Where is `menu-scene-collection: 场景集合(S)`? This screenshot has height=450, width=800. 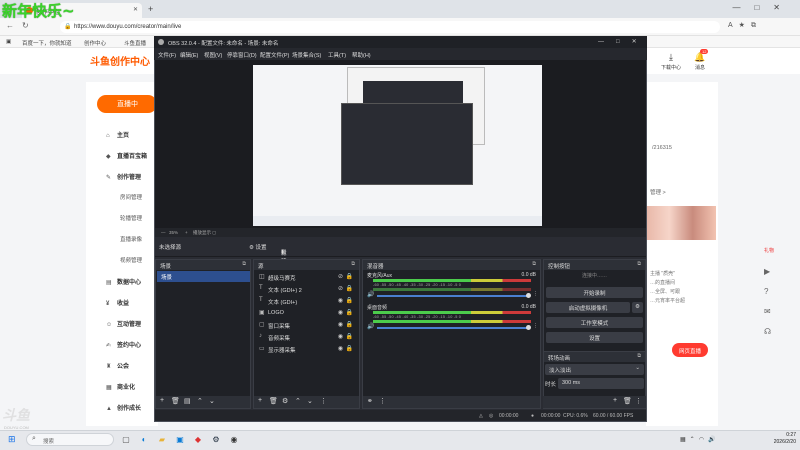
menu-scene-collection: 场景集合(S) is located at coordinates (306, 55).